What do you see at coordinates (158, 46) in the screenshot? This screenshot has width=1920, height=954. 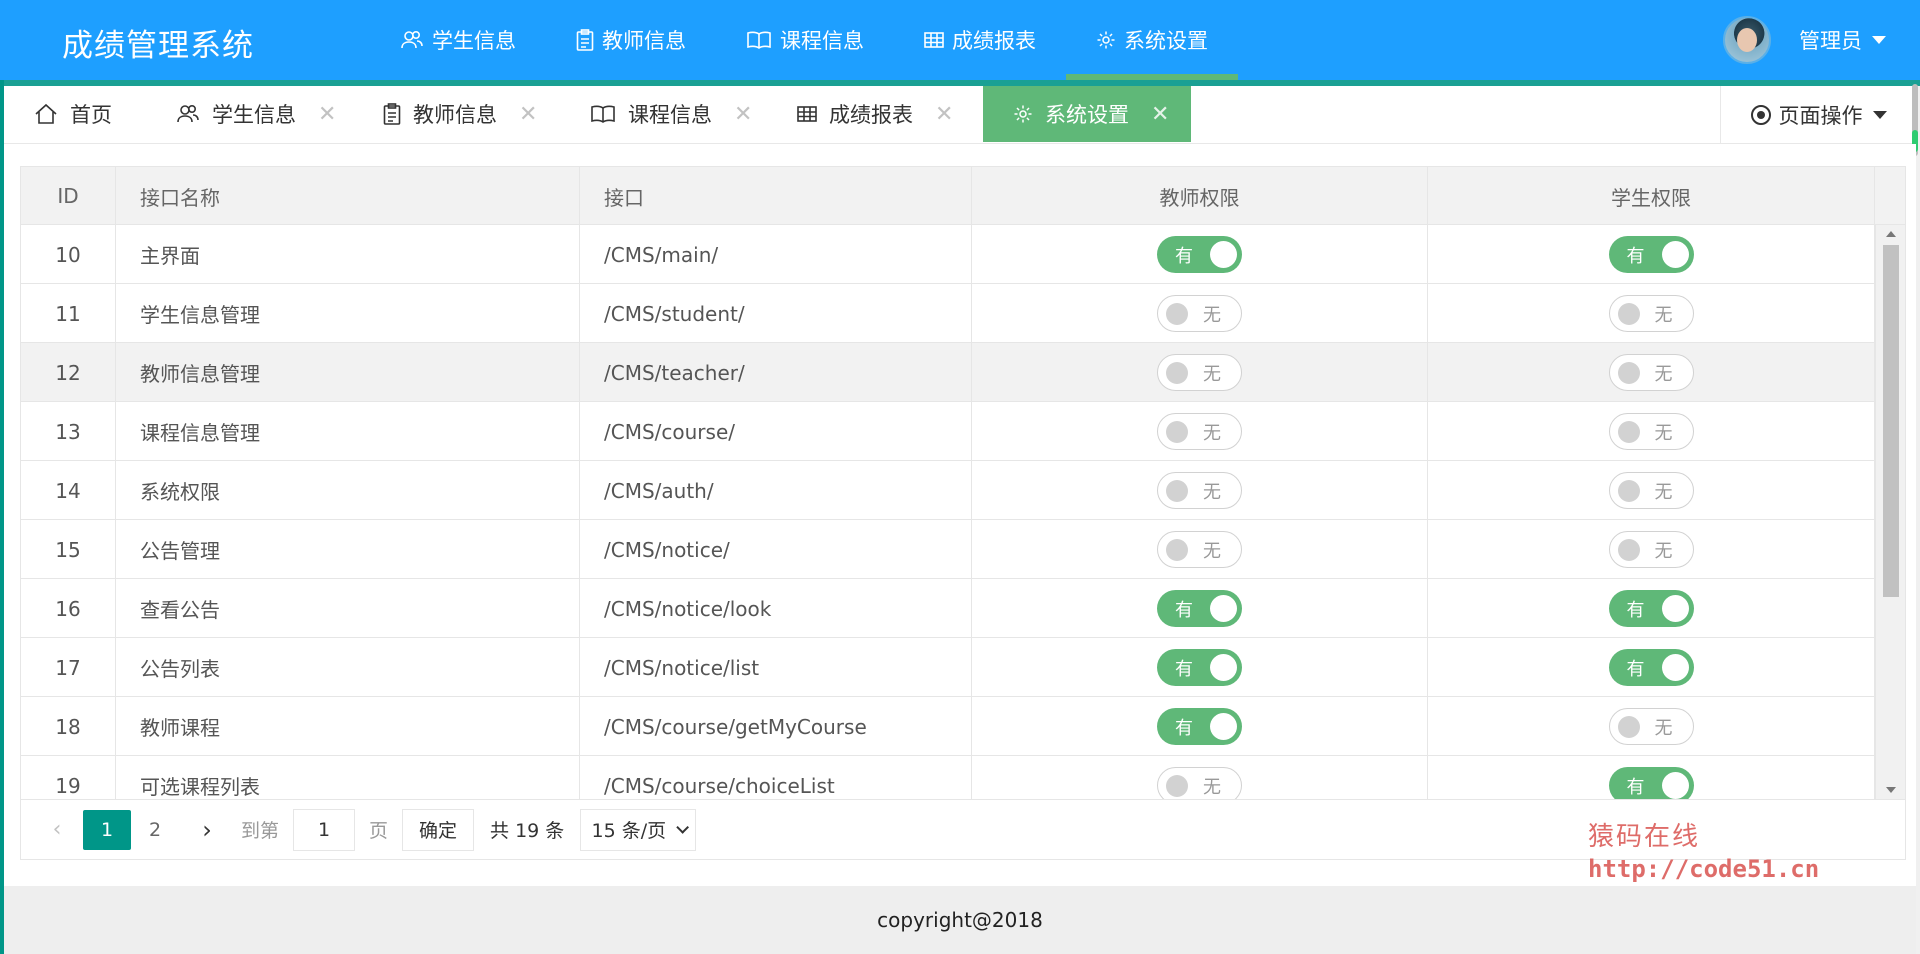 I see `app-title: 成绩管理系统` at bounding box center [158, 46].